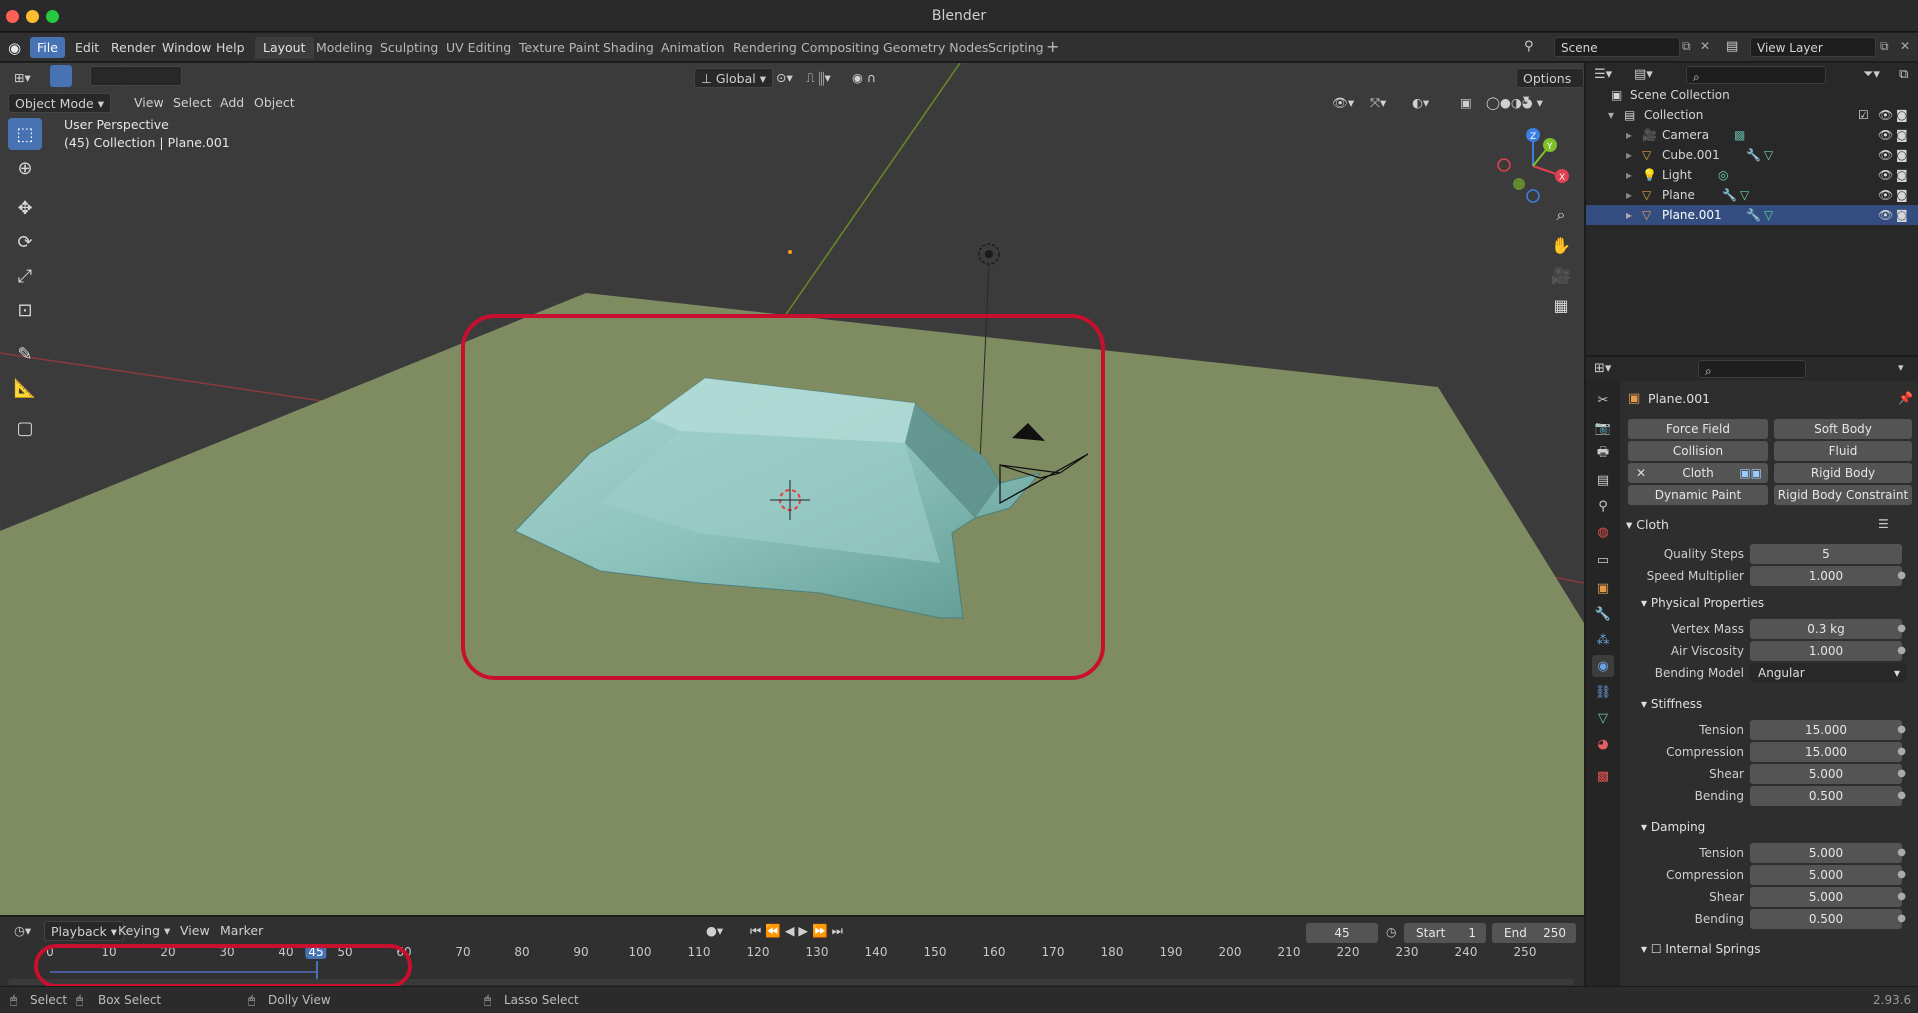  Describe the element at coordinates (1871, 74) in the screenshot. I see `filter-icon: ⏷▾` at that location.